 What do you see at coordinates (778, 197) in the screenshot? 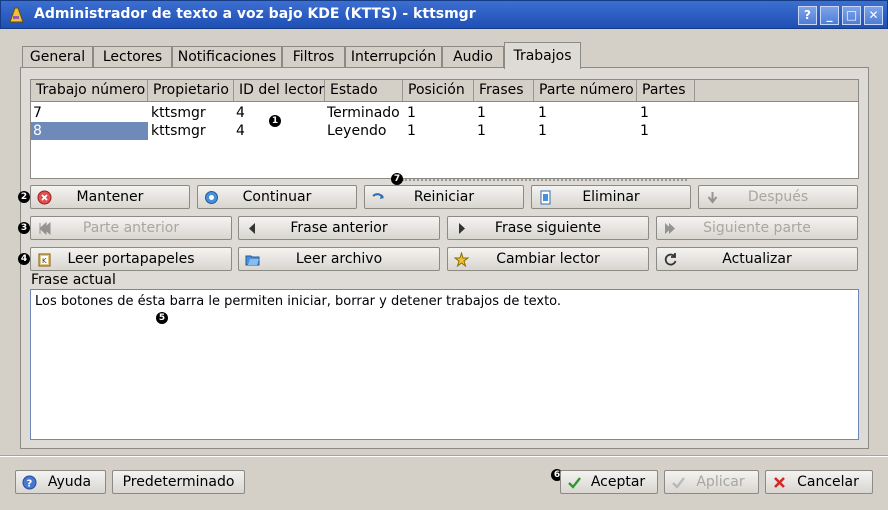
I see `despues-button: Después` at bounding box center [778, 197].